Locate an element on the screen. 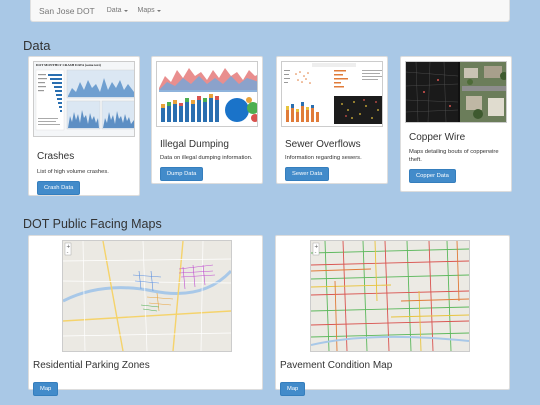  crashes-thumbnail: DOT MONTHLY CRASH DATA (some text) is located at coordinates (84, 99).